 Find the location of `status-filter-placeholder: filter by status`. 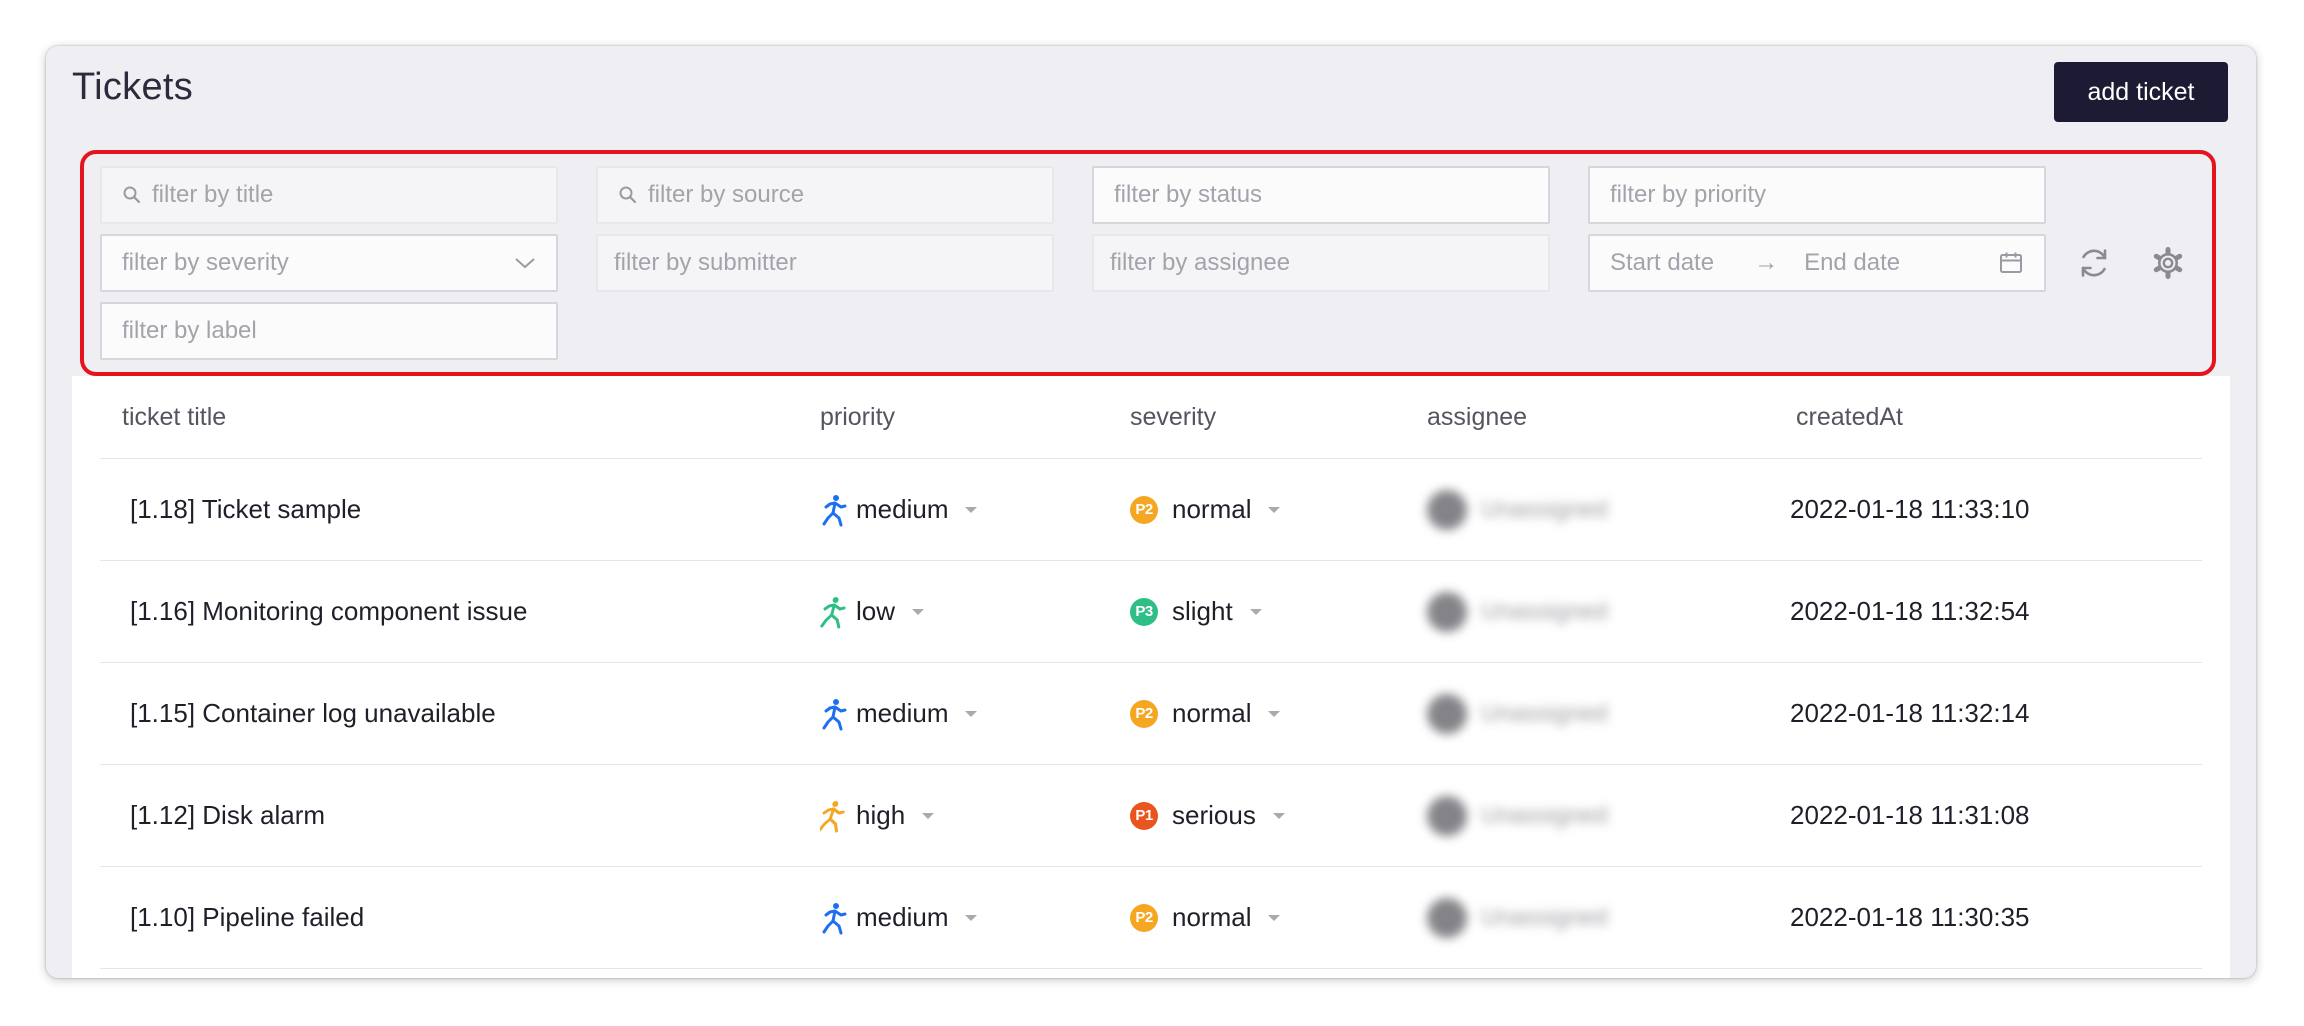

status-filter-placeholder: filter by status is located at coordinates (1188, 194).